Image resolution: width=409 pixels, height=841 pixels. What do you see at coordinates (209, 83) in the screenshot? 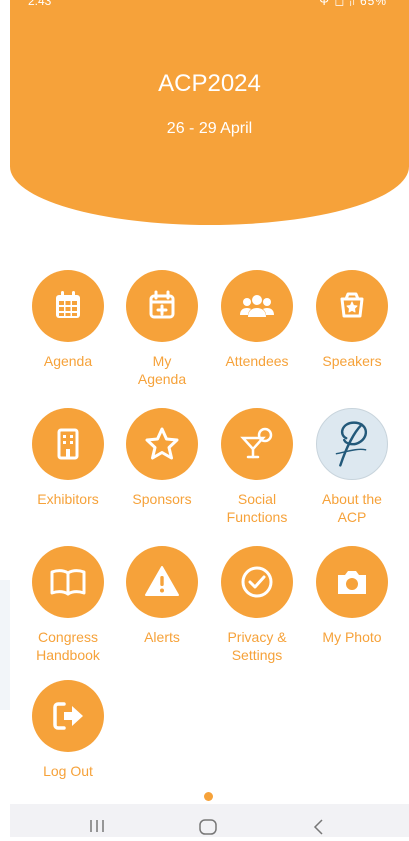
I see `event-title: ACP2024` at bounding box center [209, 83].